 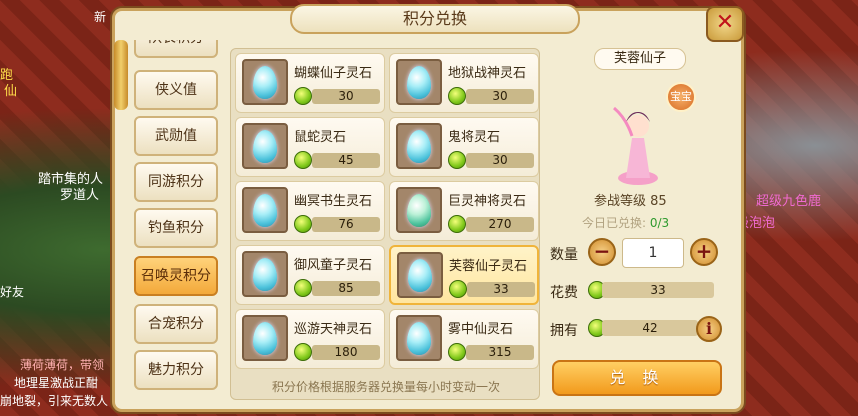 I want to click on today-label: 今日已兑换:, so click(x=614, y=223).